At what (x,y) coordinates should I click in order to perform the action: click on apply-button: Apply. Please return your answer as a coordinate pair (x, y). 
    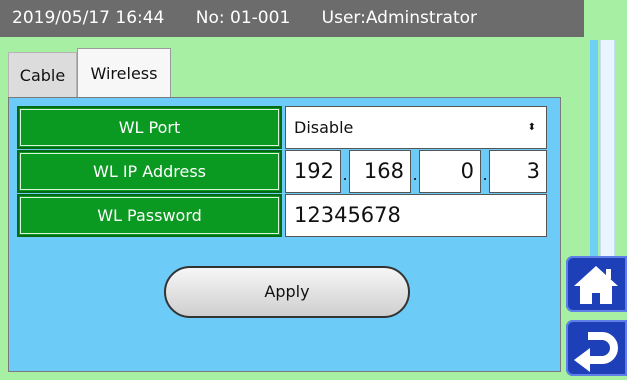
    Looking at the image, I should click on (287, 292).